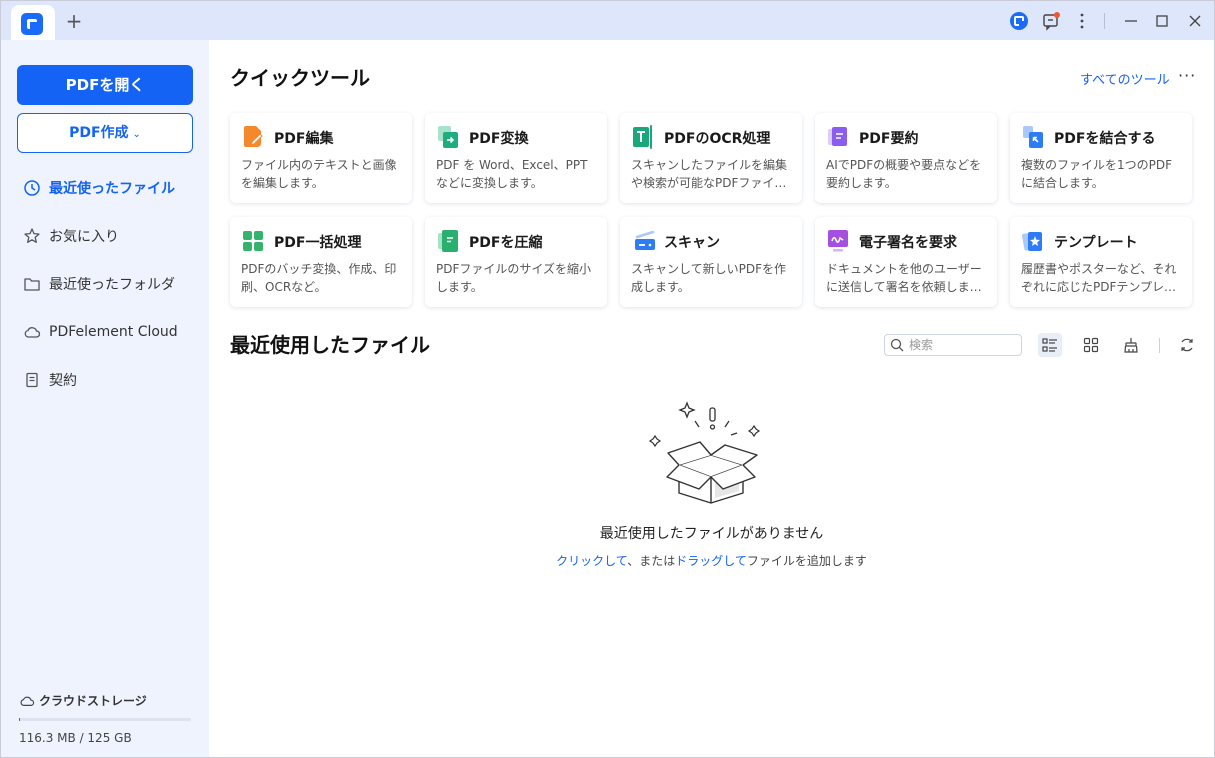 This screenshot has height=758, width=1215. I want to click on summarize-icon, so click(837, 136).